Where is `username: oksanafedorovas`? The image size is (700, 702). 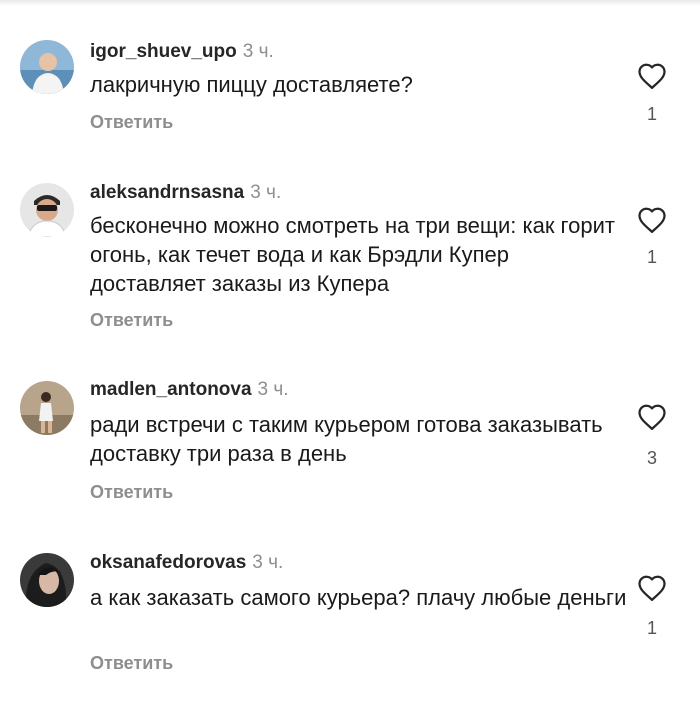
username: oksanafedorovas is located at coordinates (168, 562).